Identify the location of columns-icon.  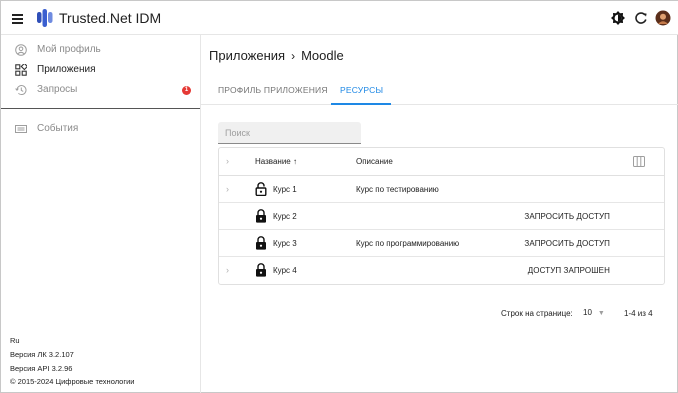
(639, 161).